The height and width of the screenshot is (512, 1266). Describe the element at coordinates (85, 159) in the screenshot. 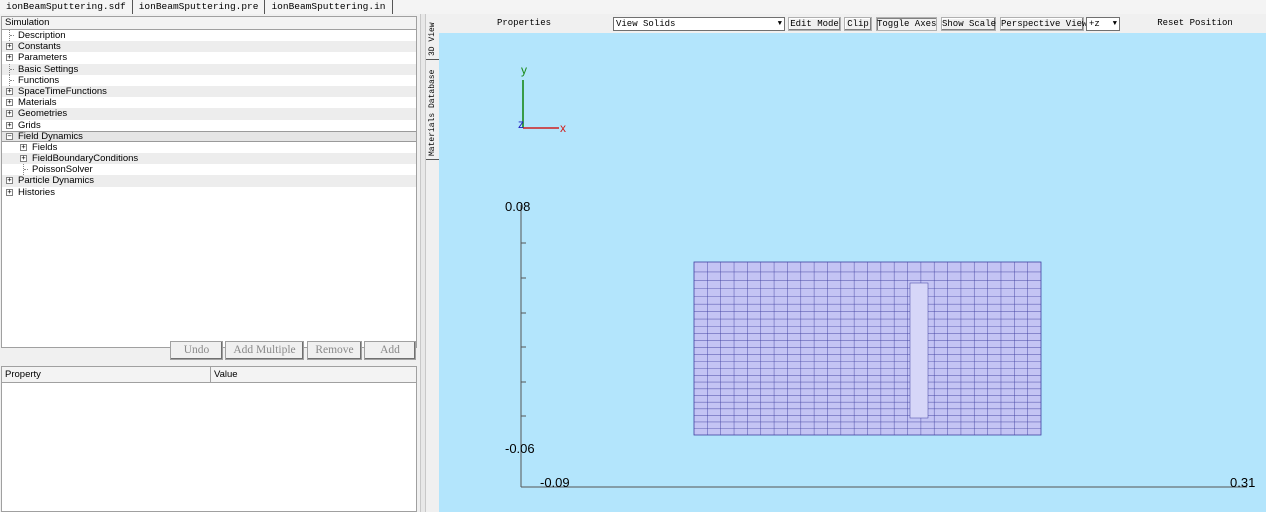

I see `tree-item-label: FieldBoundaryConditions` at that location.